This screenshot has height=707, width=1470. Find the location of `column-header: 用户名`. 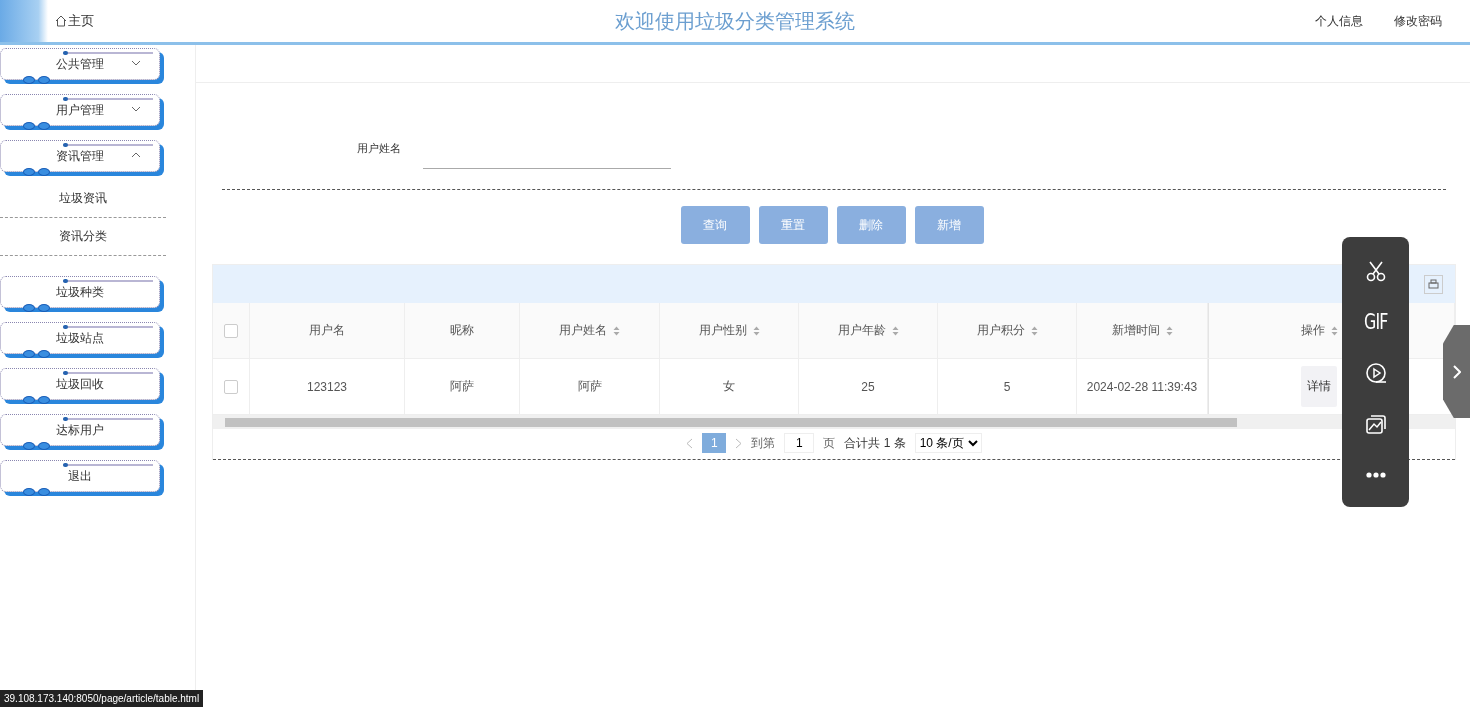

column-header: 用户名 is located at coordinates (327, 330).